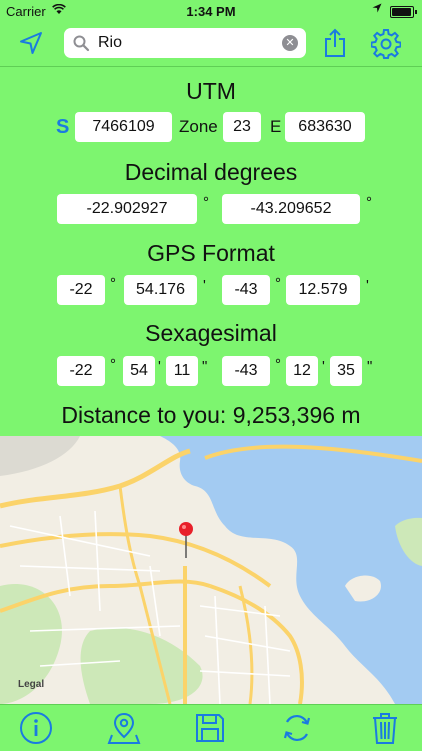 This screenshot has width=422, height=751. Describe the element at coordinates (291, 209) in the screenshot. I see `decimal-lon-field: -43.209652` at that location.